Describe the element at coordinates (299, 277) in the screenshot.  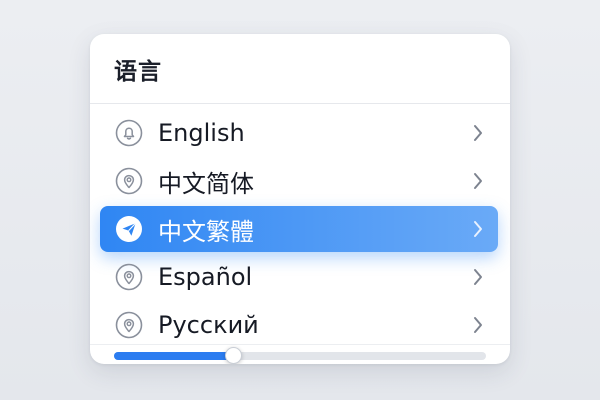
I see `language-item-spanish: Español` at that location.